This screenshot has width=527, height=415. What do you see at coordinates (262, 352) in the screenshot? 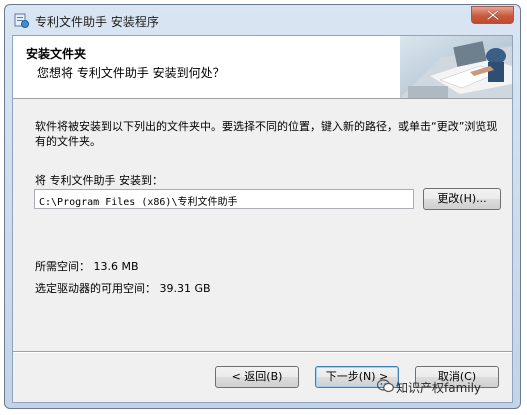
I see `footer-divider` at bounding box center [262, 352].